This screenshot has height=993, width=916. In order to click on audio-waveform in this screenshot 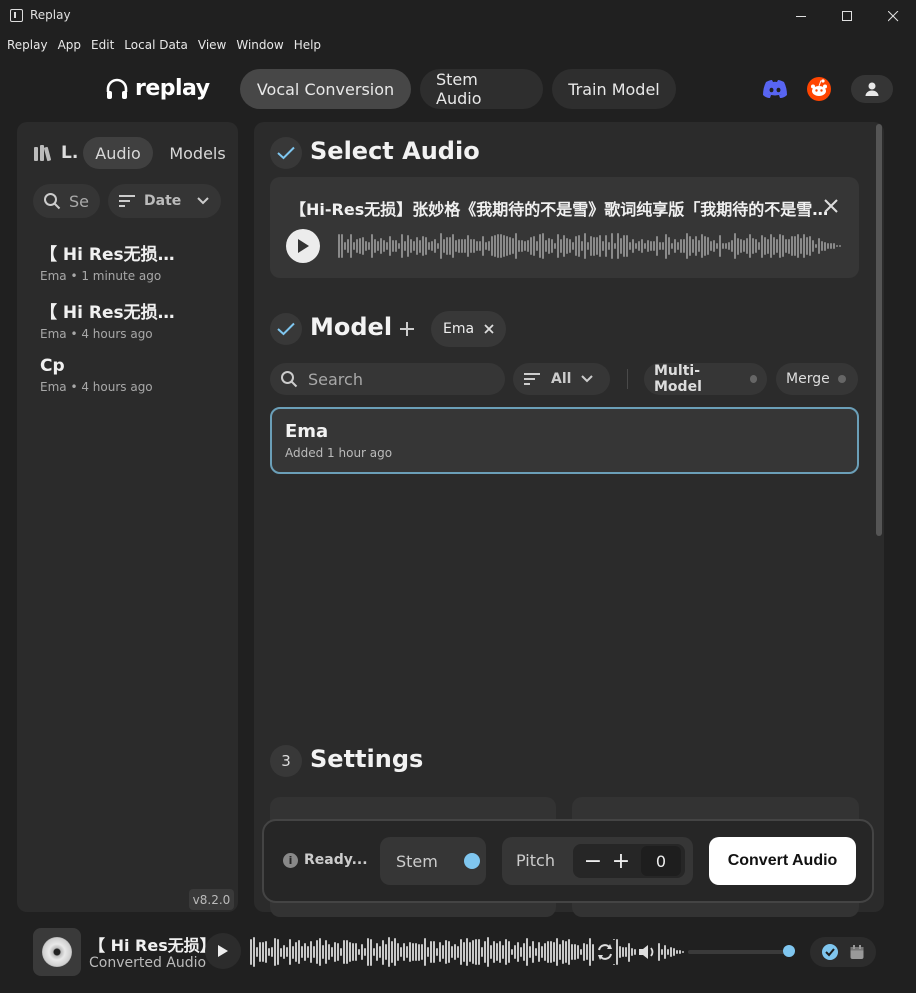, I will do `click(589, 246)`.